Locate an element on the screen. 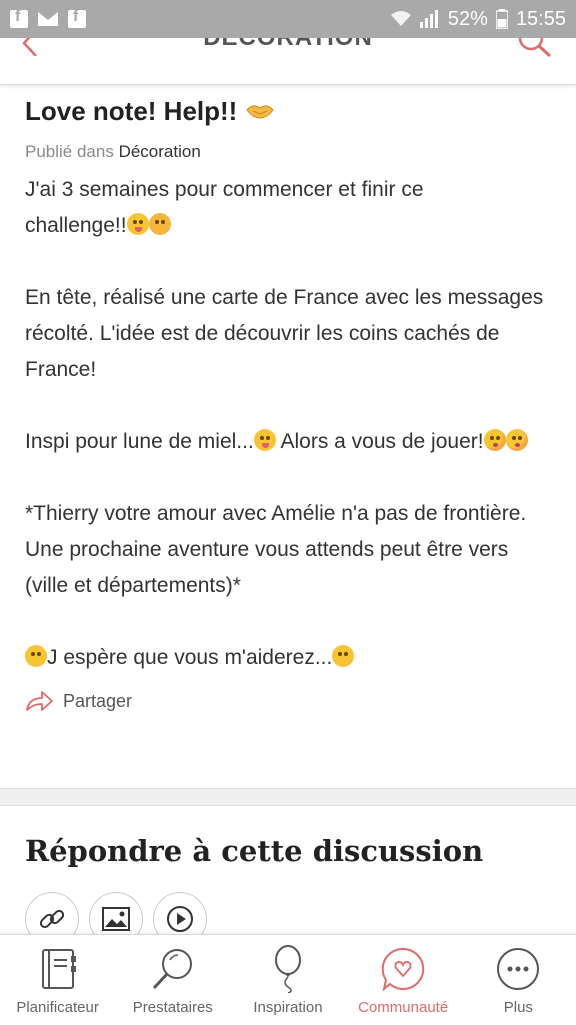  image-icon is located at coordinates (116, 919).